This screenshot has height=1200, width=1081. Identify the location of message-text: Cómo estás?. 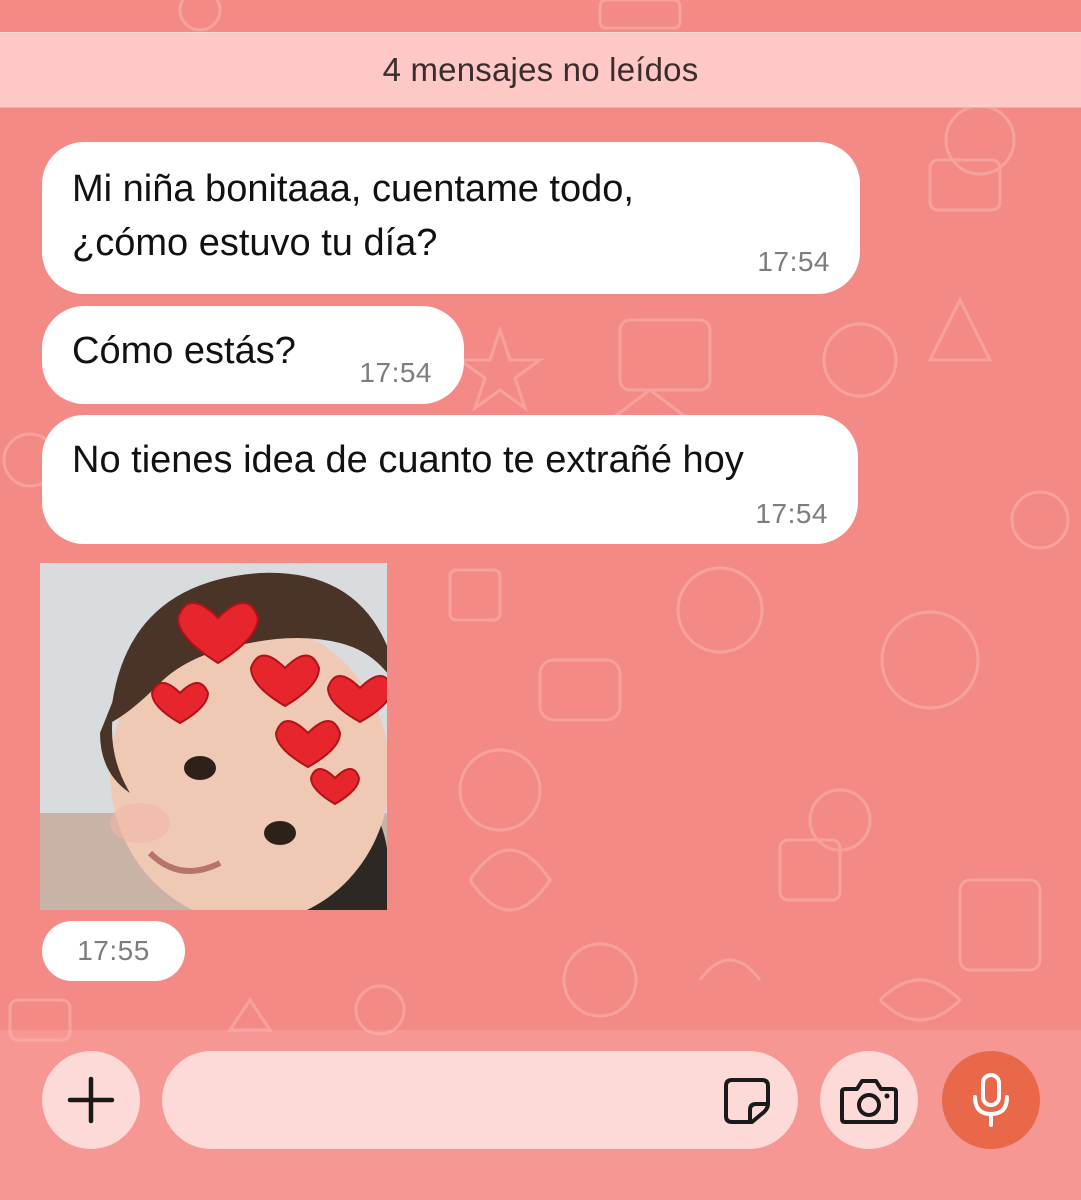
(184, 351).